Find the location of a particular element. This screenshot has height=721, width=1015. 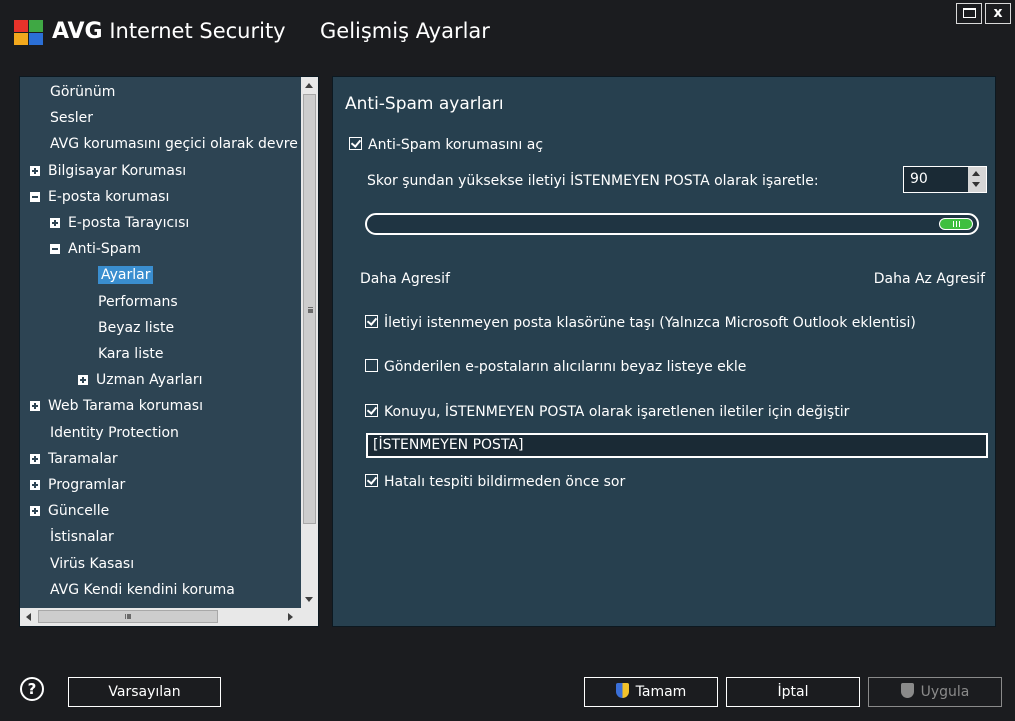

tree-item: Sesler is located at coordinates (71, 118).